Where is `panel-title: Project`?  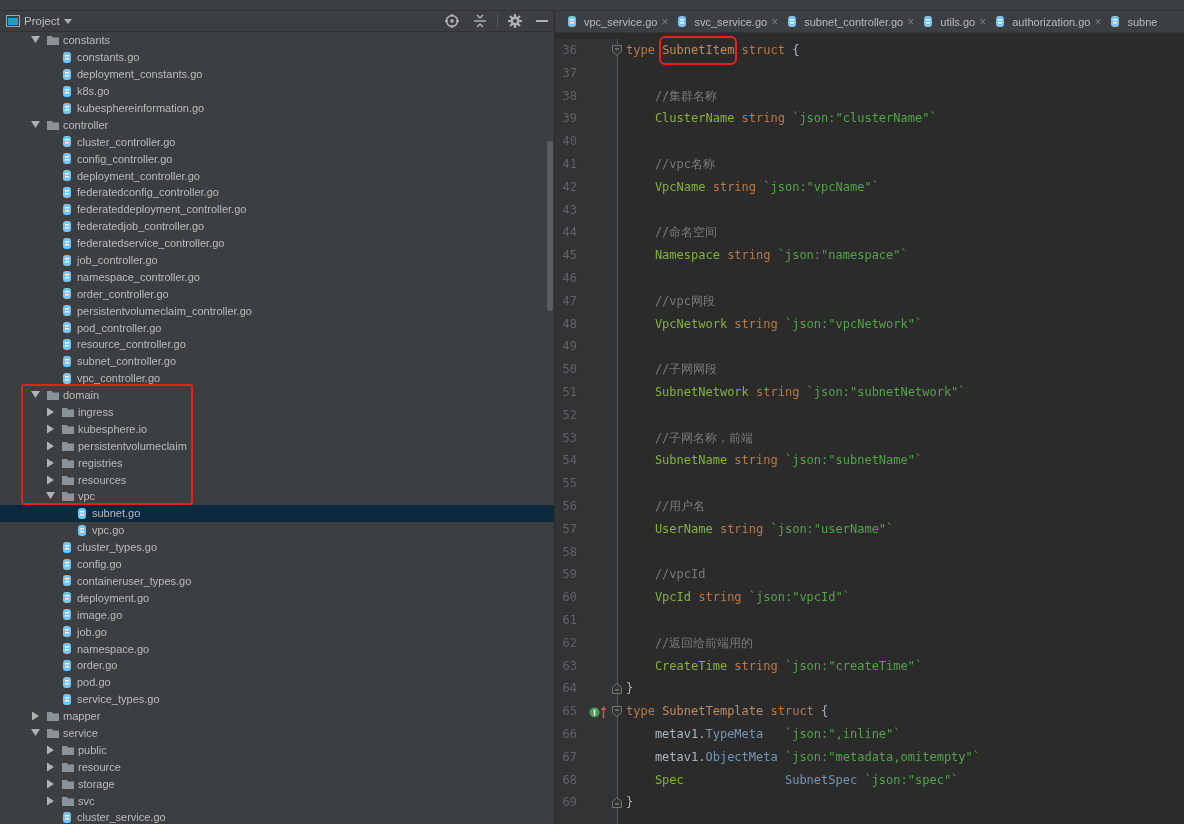
panel-title: Project is located at coordinates (42, 21).